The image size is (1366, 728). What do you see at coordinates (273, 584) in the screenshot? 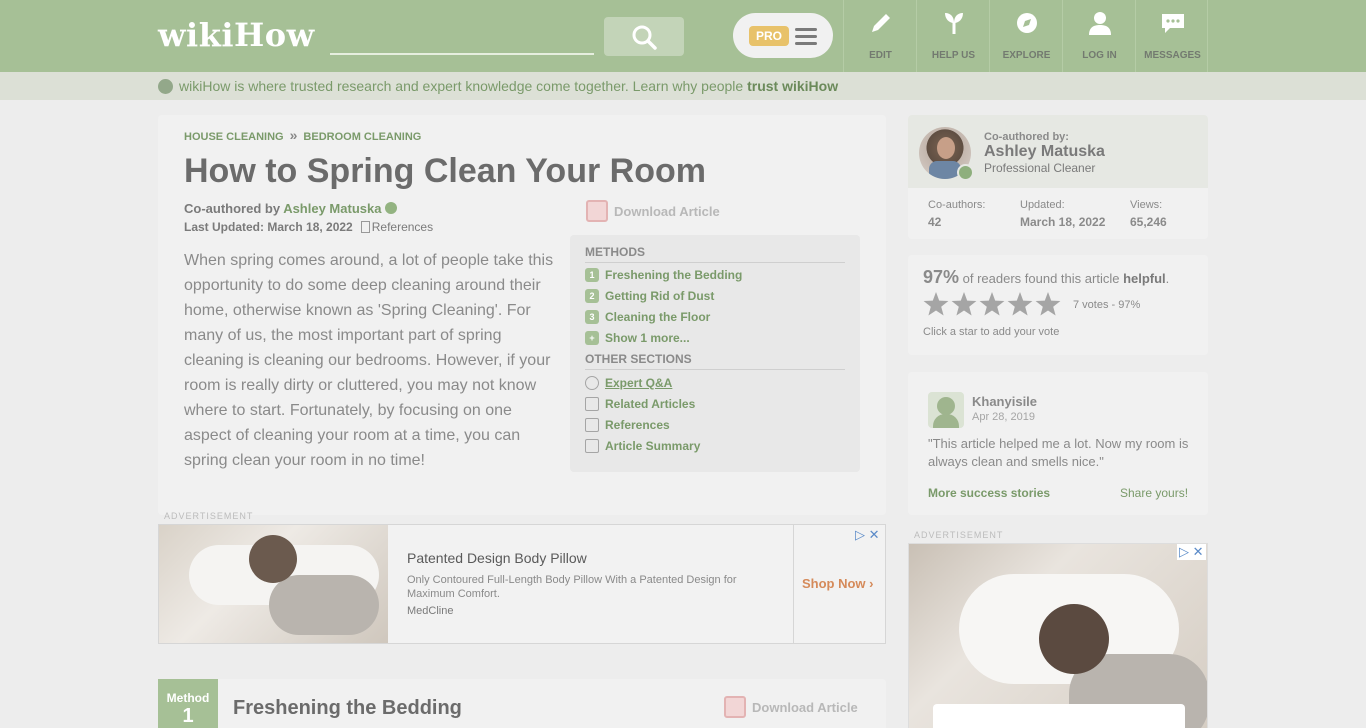
I see `ad-image` at bounding box center [273, 584].